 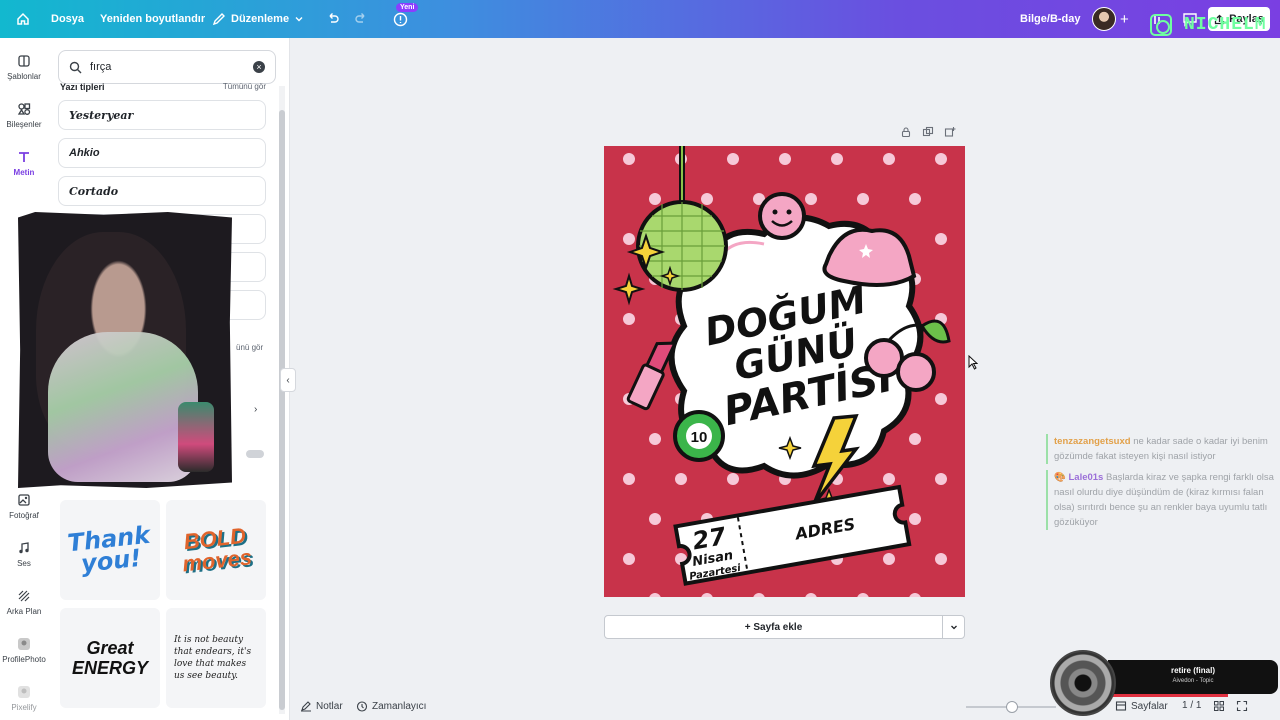 What do you see at coordinates (167, 67) in the screenshot?
I see `search-input: fırça ×` at bounding box center [167, 67].